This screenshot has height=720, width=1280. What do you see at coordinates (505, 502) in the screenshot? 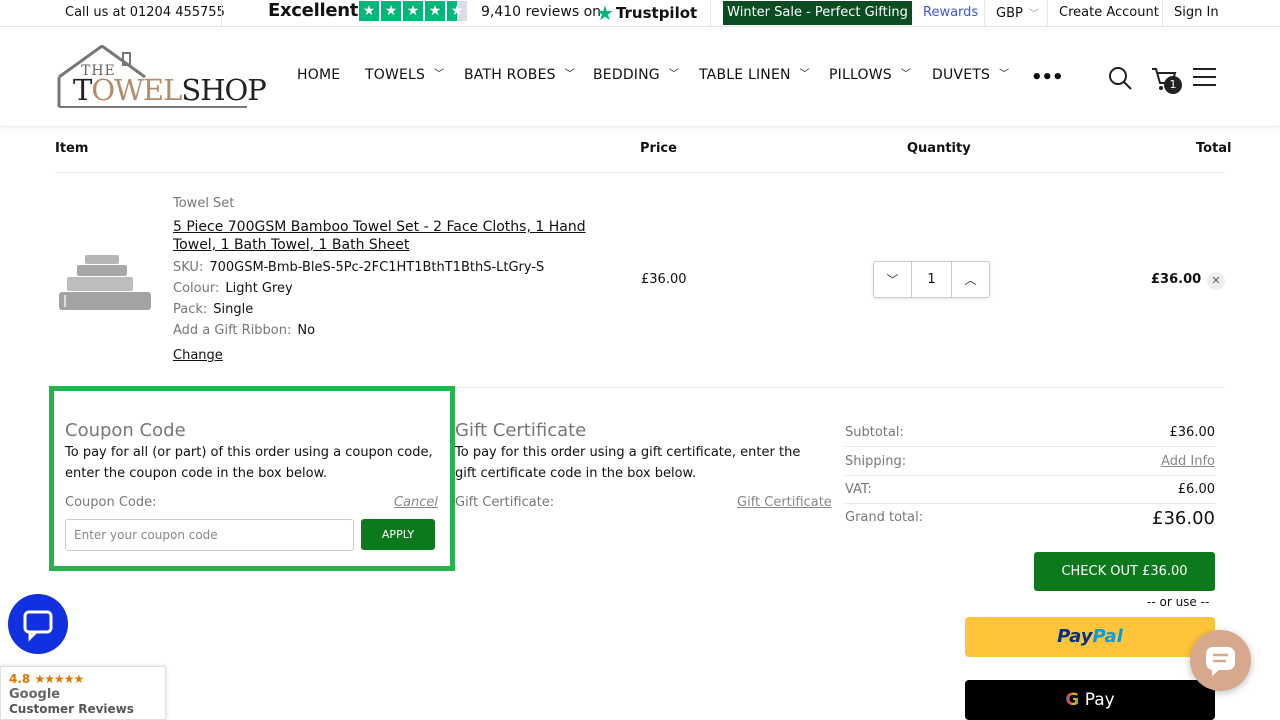
I see `gift-certificate-label: Gift Certificate:` at bounding box center [505, 502].